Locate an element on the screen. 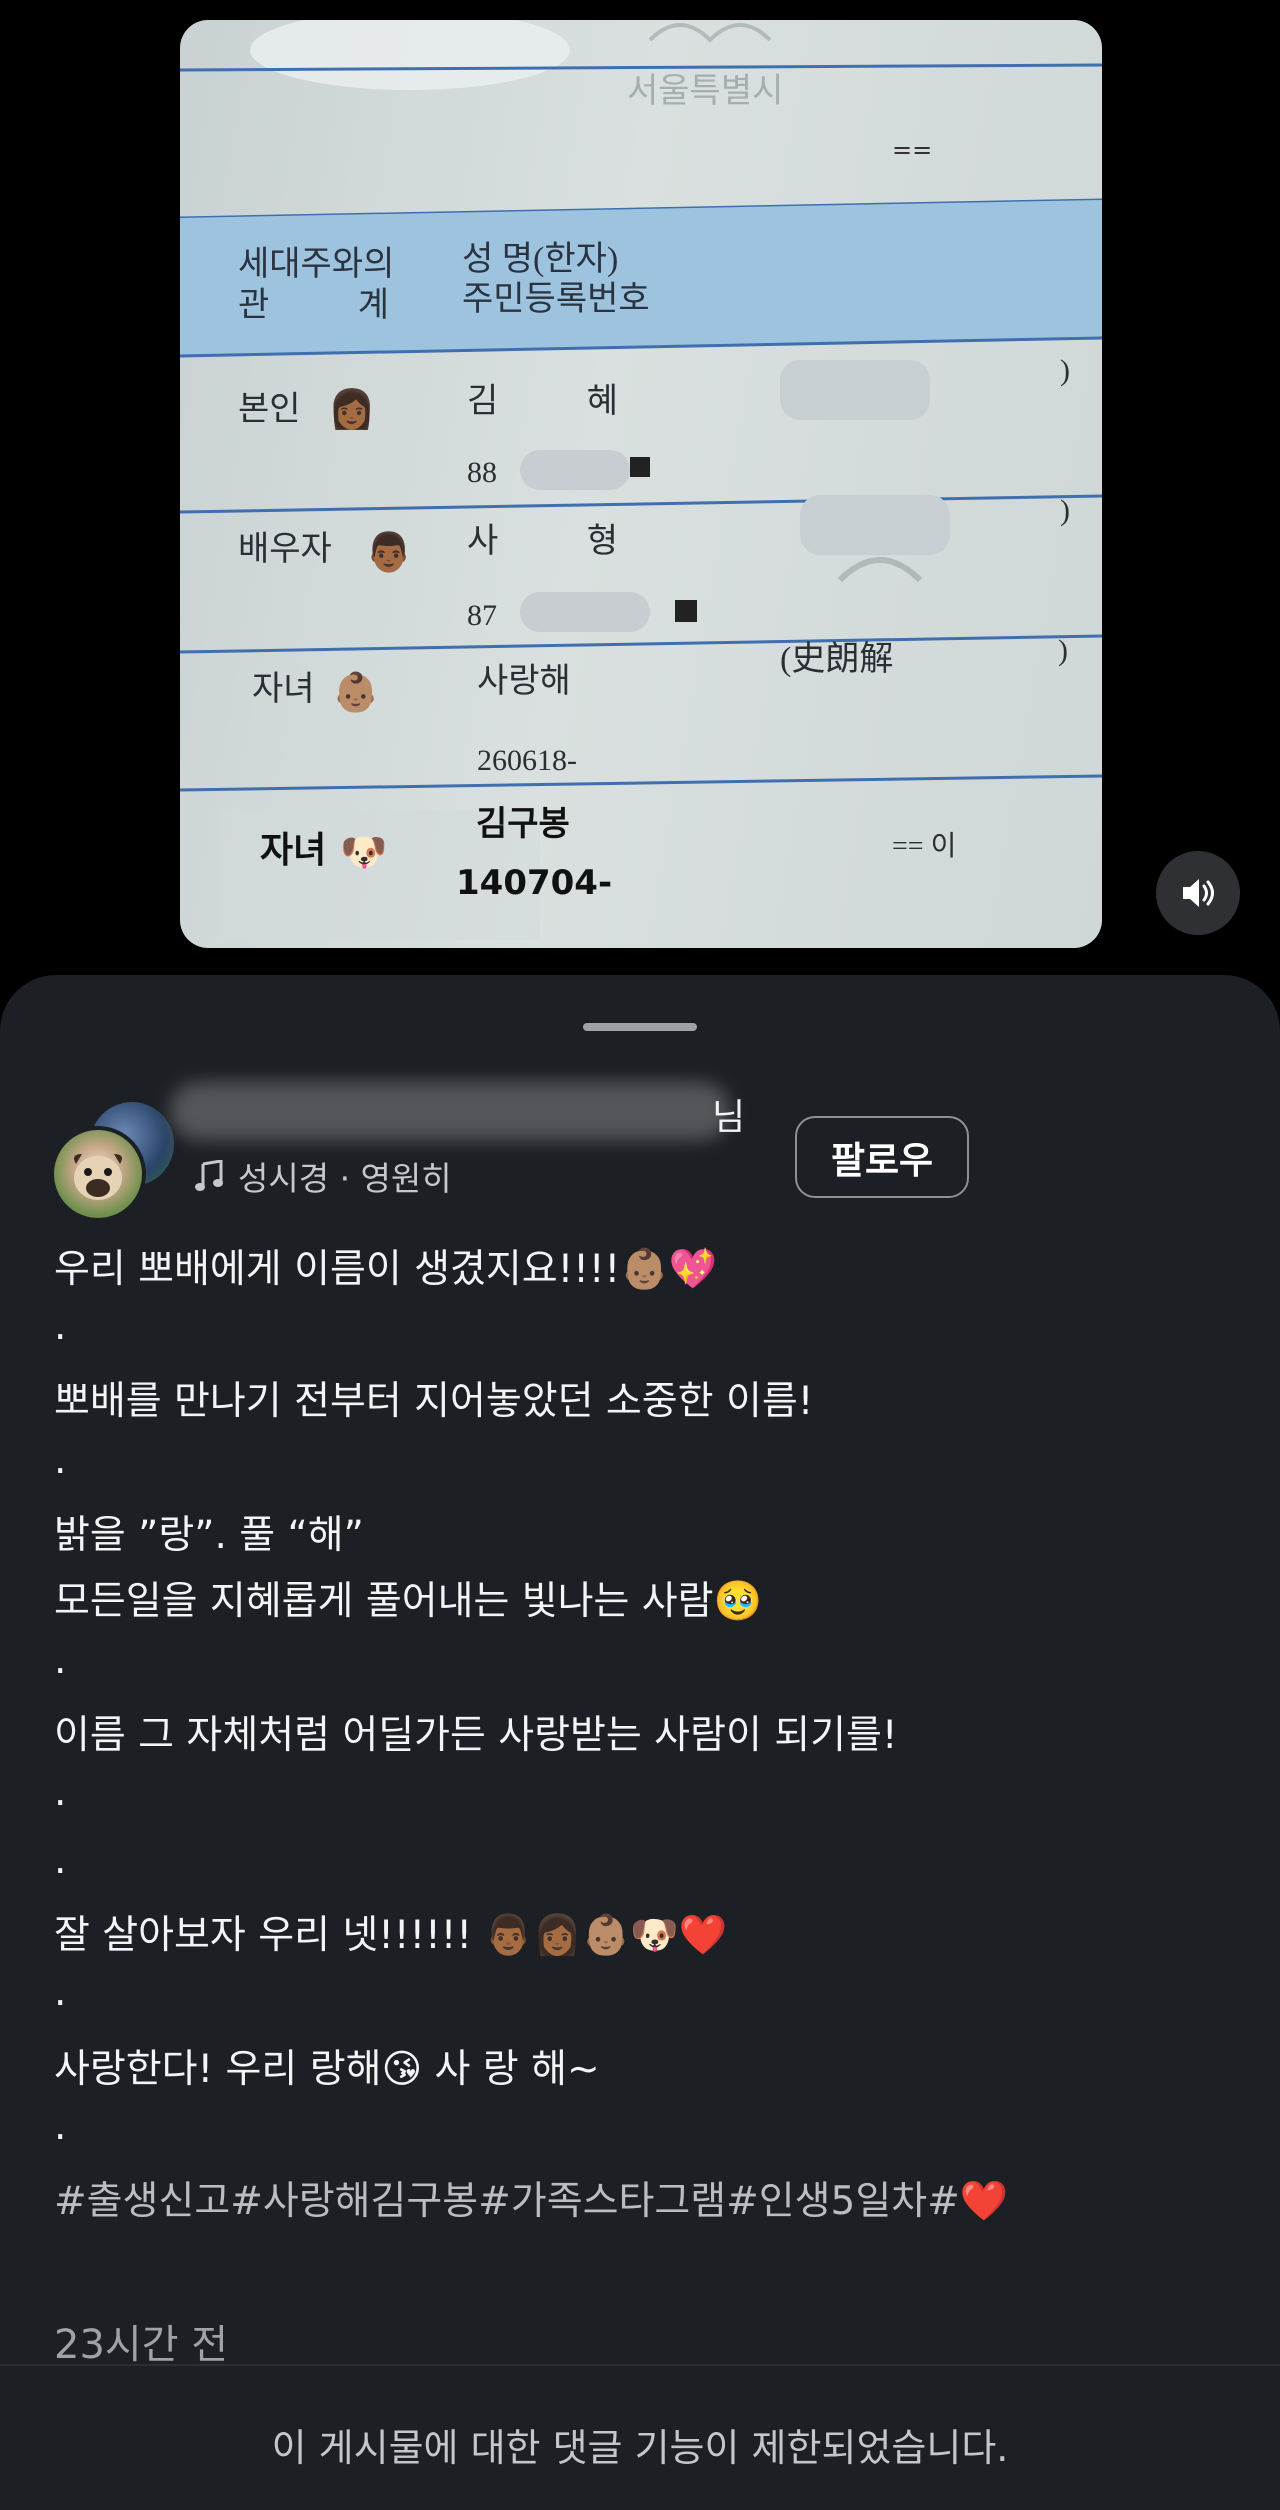  row1-emoji: 👩🏾 is located at coordinates (351, 409).